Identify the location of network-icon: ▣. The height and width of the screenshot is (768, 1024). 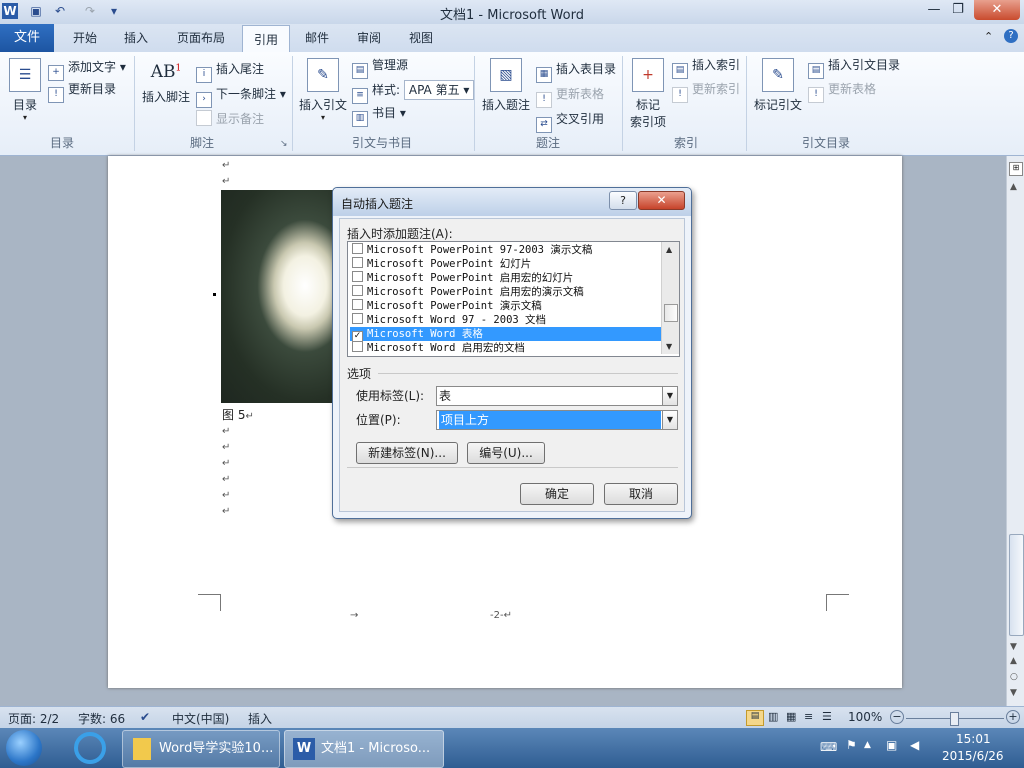
(891, 745).